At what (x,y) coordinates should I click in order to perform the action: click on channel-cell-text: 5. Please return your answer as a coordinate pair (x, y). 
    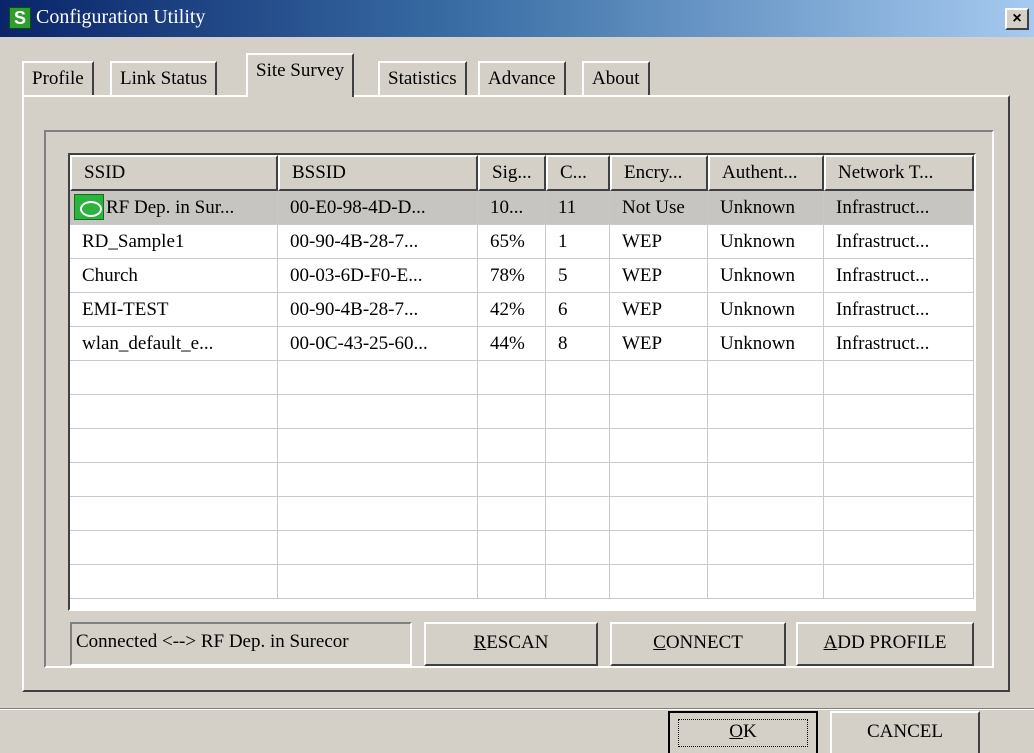
    Looking at the image, I should click on (563, 275).